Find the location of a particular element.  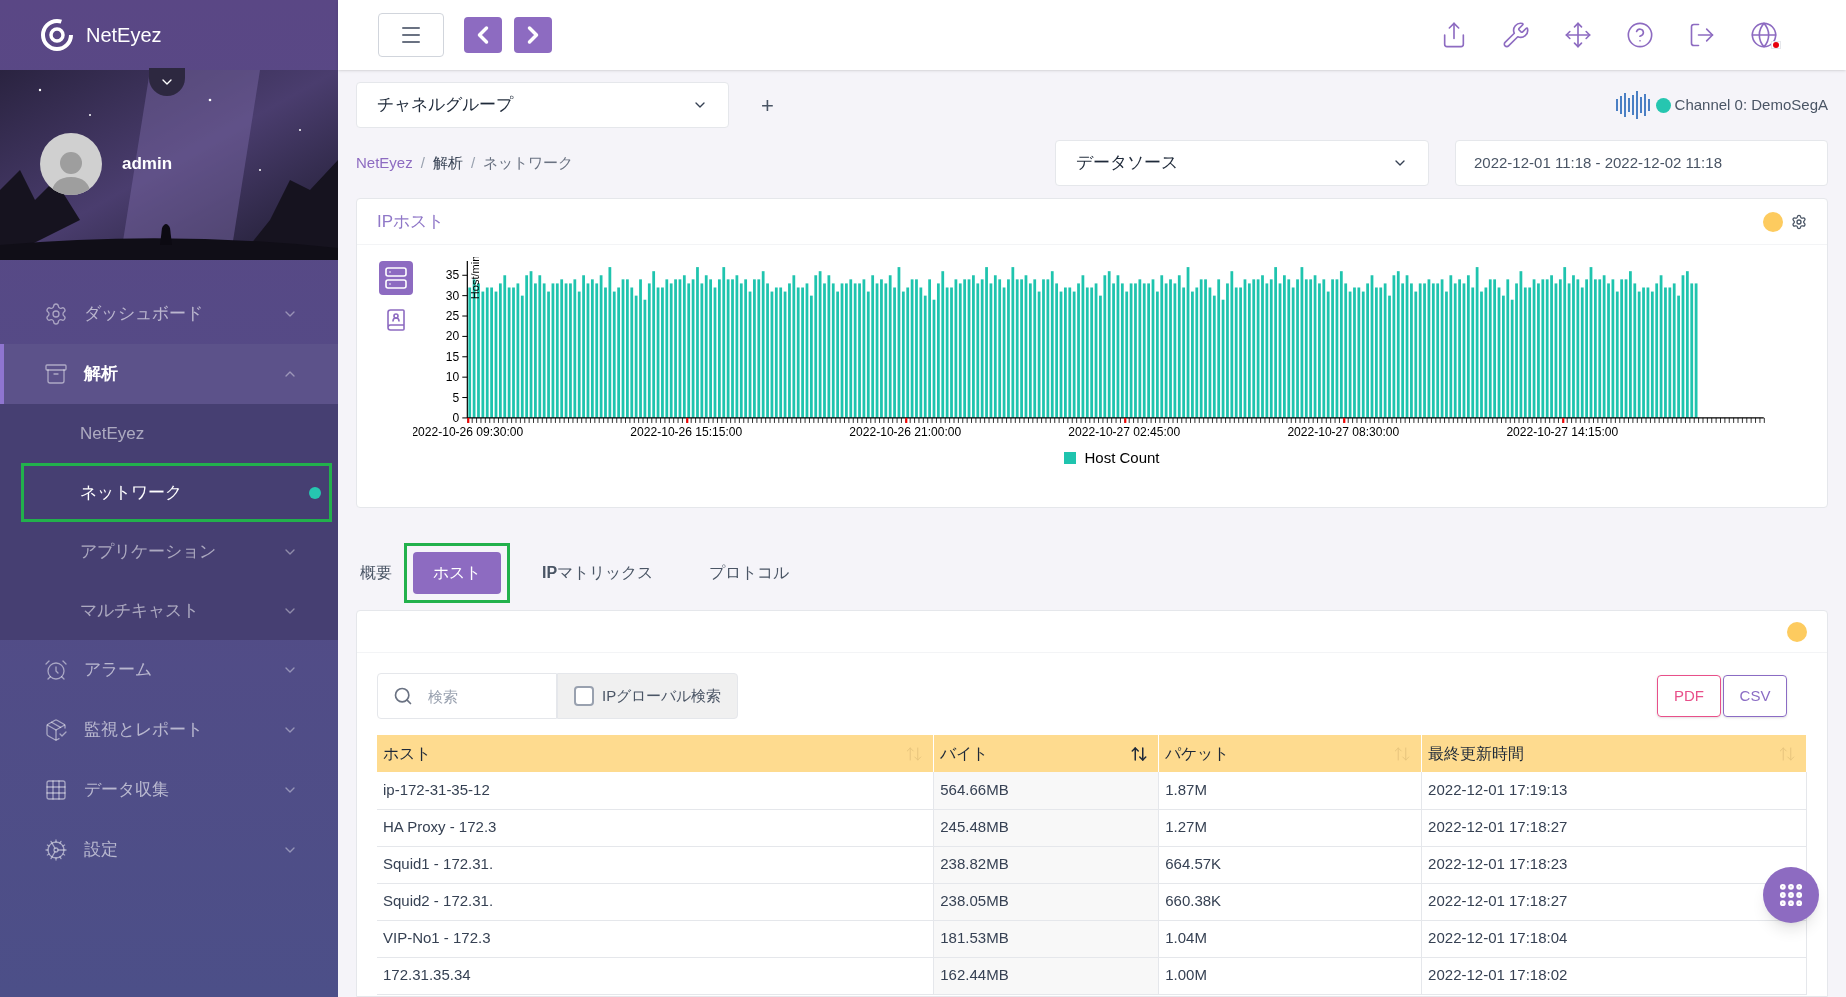

table-cell: VIP-No1 - 172.3 is located at coordinates (655, 938).